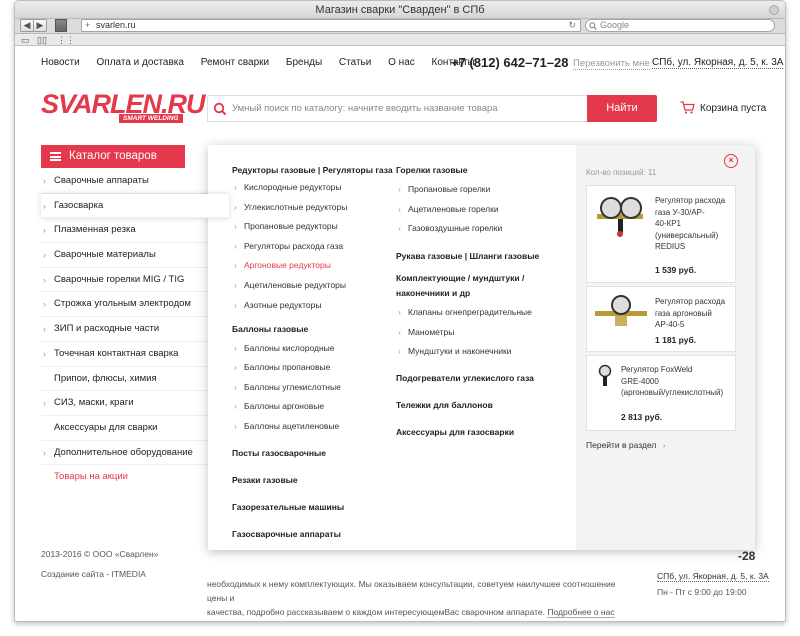 This screenshot has width=800, height=636. I want to click on address-bar: + svarlen.ru ↻, so click(331, 25).